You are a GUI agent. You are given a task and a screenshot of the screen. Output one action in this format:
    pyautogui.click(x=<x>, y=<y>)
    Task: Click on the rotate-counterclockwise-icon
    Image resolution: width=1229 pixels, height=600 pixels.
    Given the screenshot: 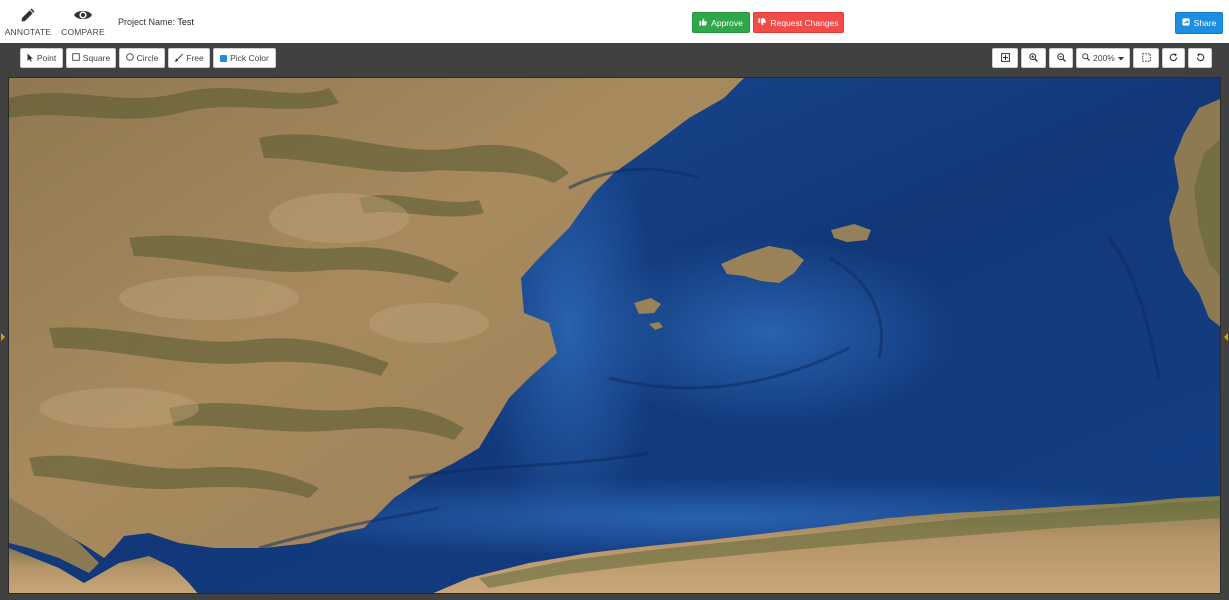 What is the action you would take?
    pyautogui.click(x=1200, y=58)
    